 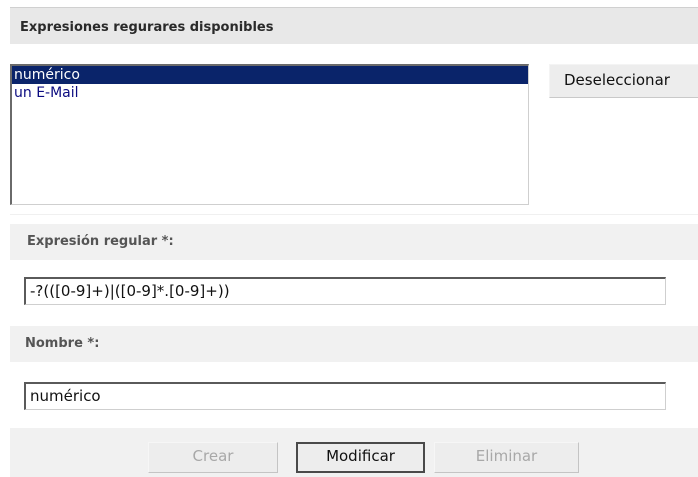 What do you see at coordinates (354, 25) in the screenshot?
I see `section-header: Expresiones regurares disponibles` at bounding box center [354, 25].